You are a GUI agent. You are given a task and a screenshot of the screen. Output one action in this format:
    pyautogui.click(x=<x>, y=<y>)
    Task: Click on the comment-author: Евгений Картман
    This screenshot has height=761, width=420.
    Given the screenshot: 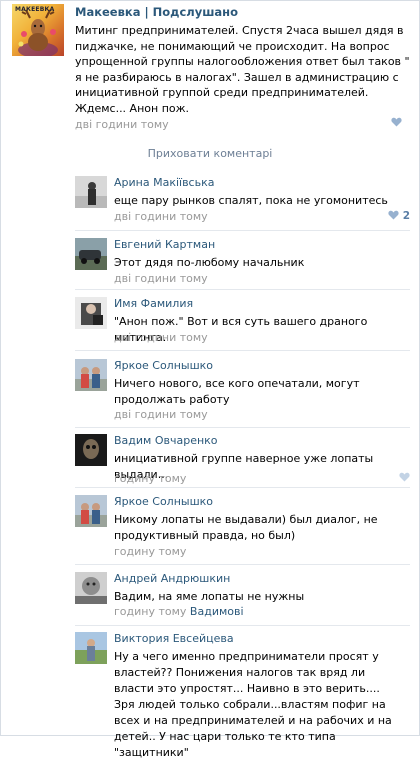 What is the action you would take?
    pyautogui.click(x=164, y=244)
    